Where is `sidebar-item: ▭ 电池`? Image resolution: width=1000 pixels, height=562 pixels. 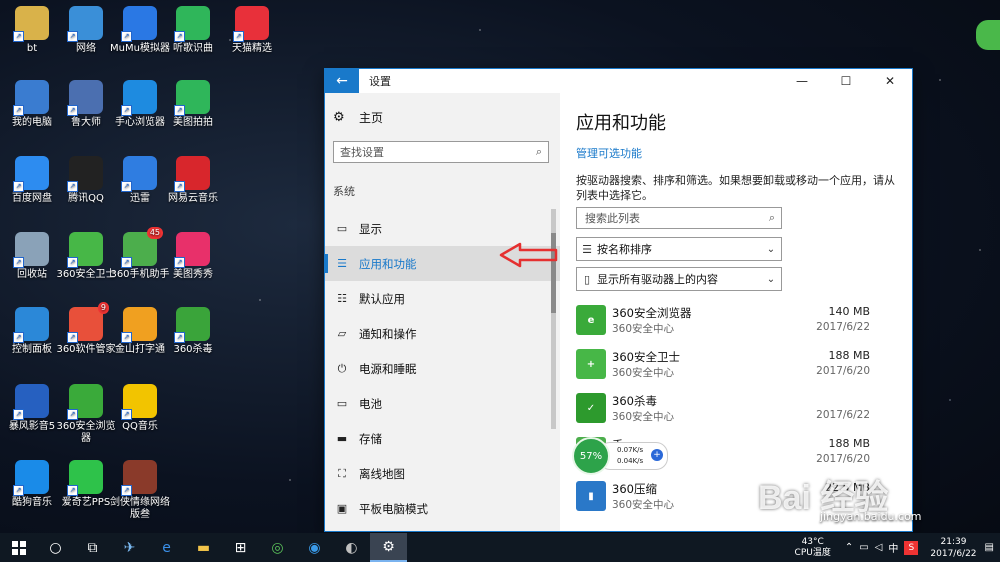
sidebar-item: ▭ 电池 is located at coordinates (442, 403).